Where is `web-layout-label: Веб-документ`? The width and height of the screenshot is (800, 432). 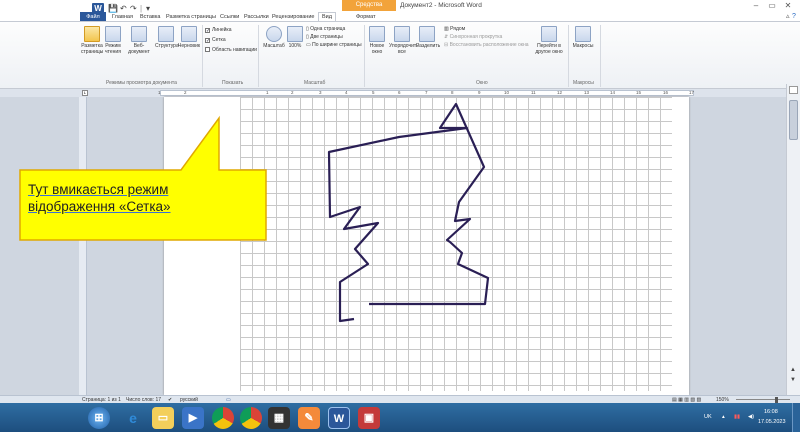 web-layout-label: Веб-документ is located at coordinates (139, 49).